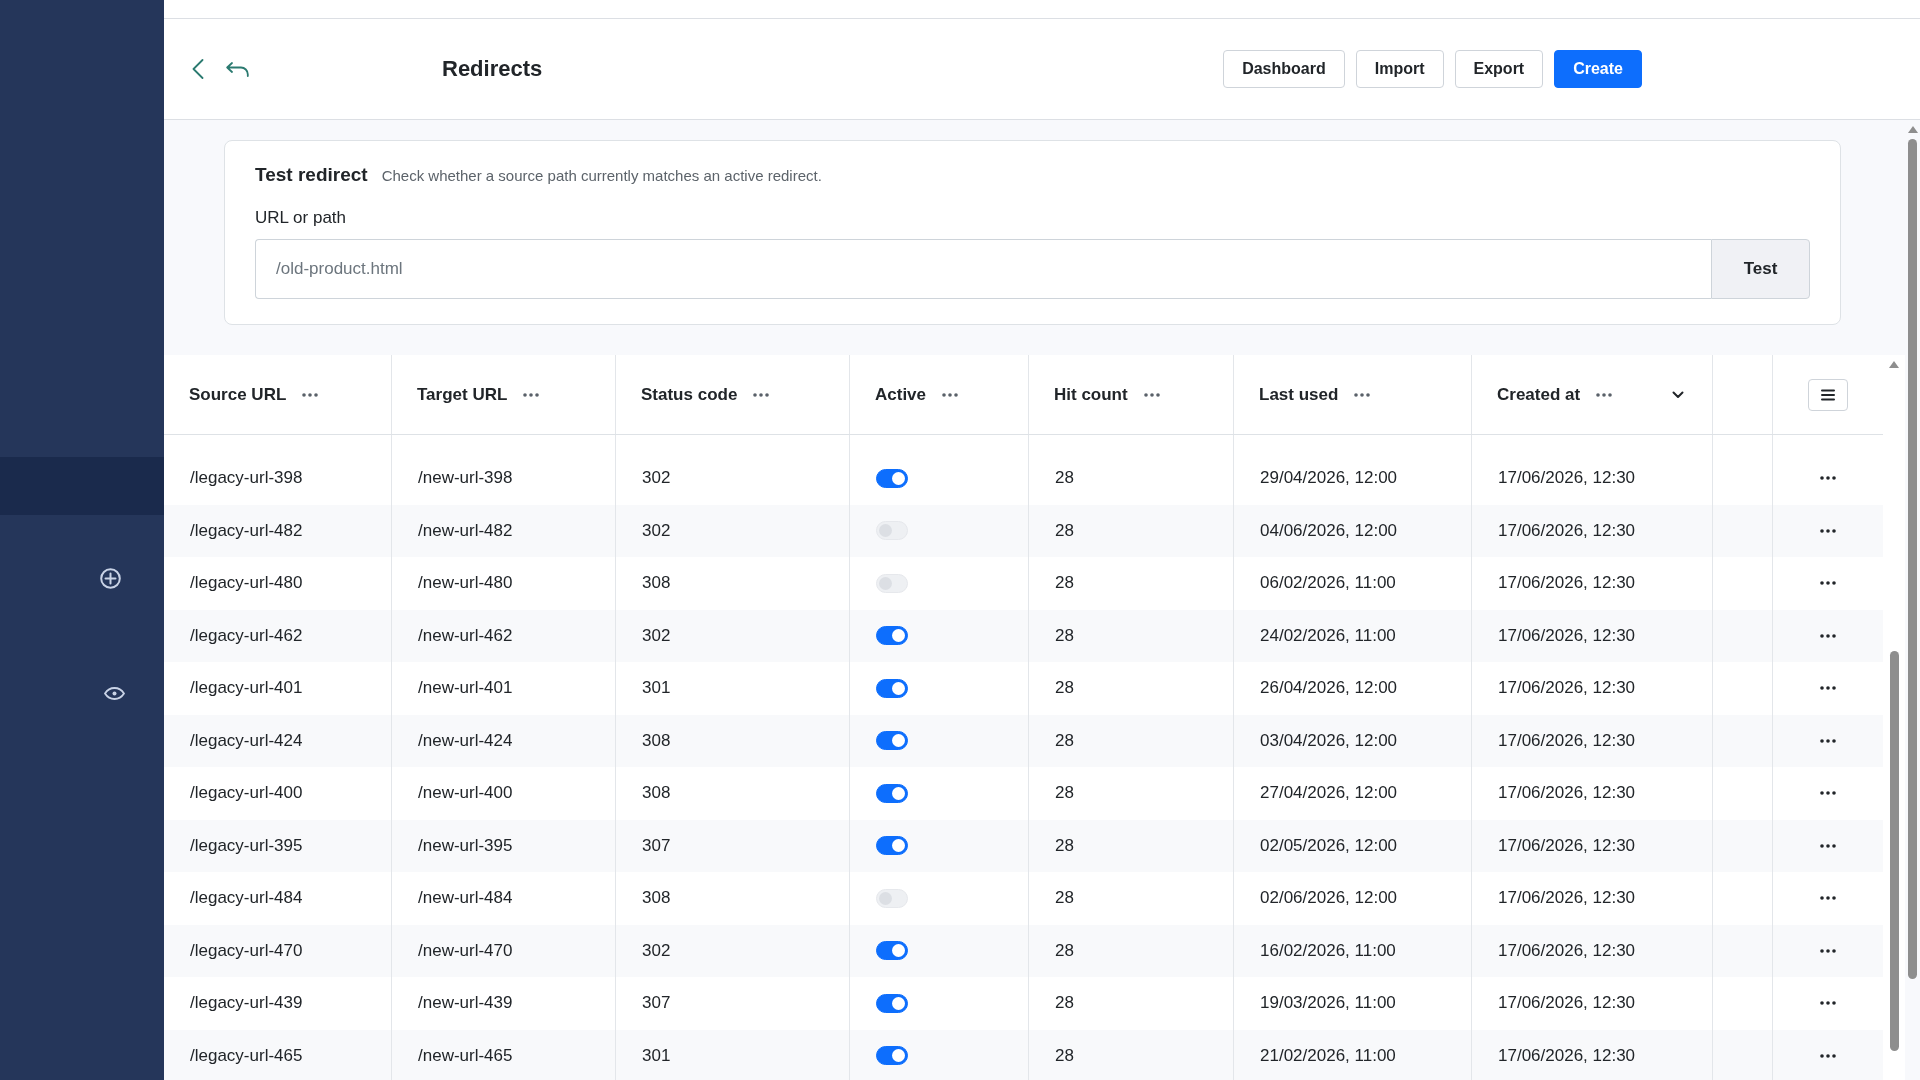 This screenshot has height=1080, width=1920. What do you see at coordinates (238, 394) in the screenshot?
I see `column-header: Source URL` at bounding box center [238, 394].